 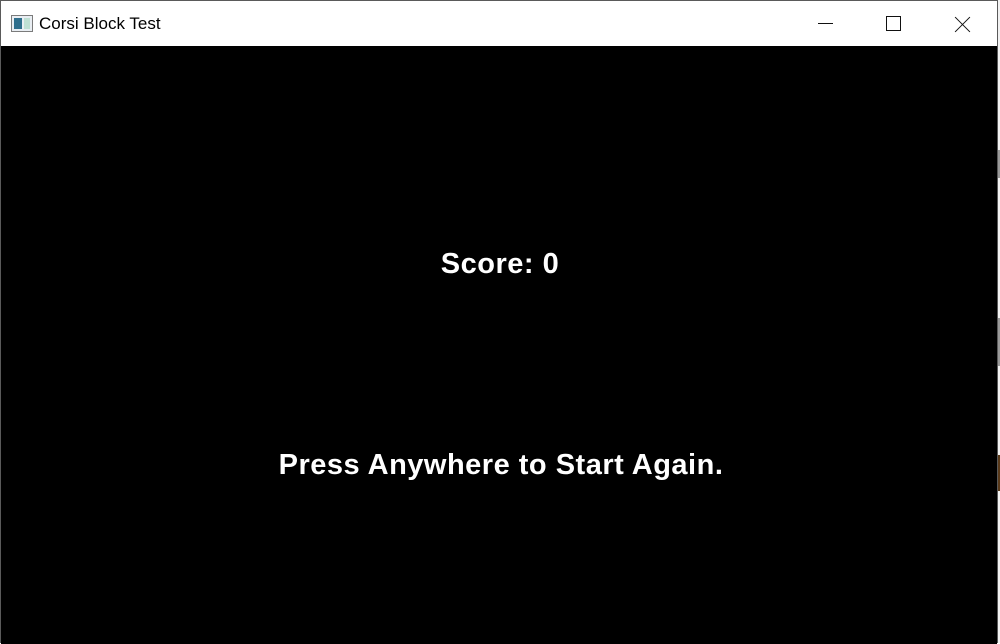 What do you see at coordinates (501, 465) in the screenshot?
I see `restart-prompt: Press Anywhere to Start Again.` at bounding box center [501, 465].